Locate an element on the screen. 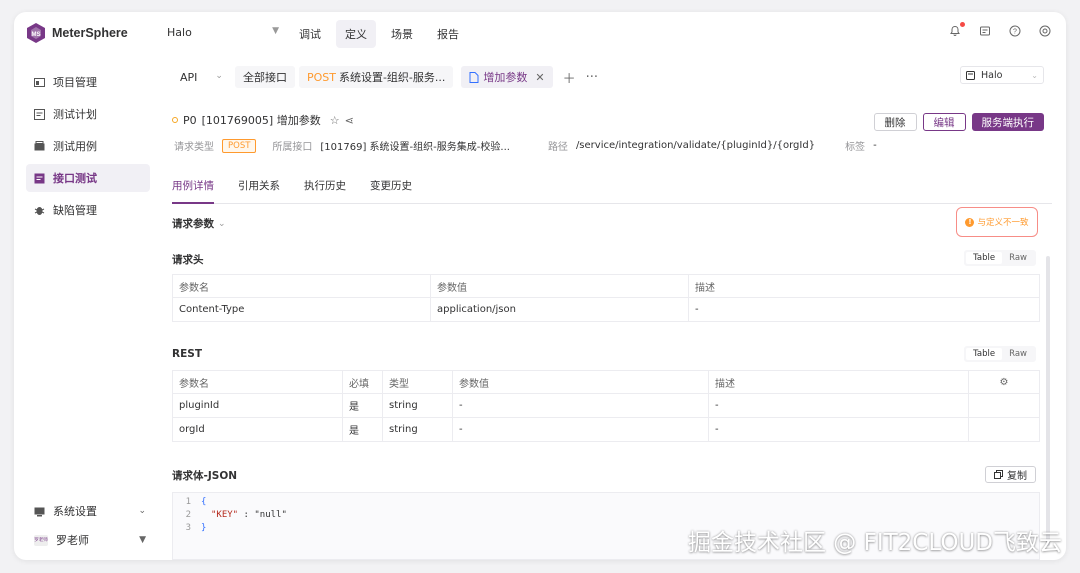 This screenshot has width=1080, height=573. add-tab-icon: ＋ is located at coordinates (569, 77).